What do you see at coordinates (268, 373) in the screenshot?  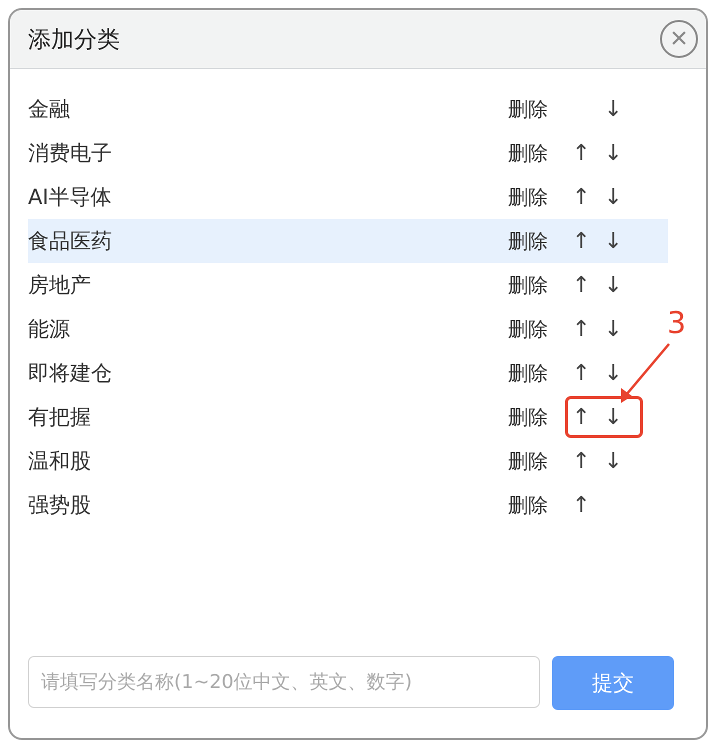 I see `category-name: 即将建仓` at bounding box center [268, 373].